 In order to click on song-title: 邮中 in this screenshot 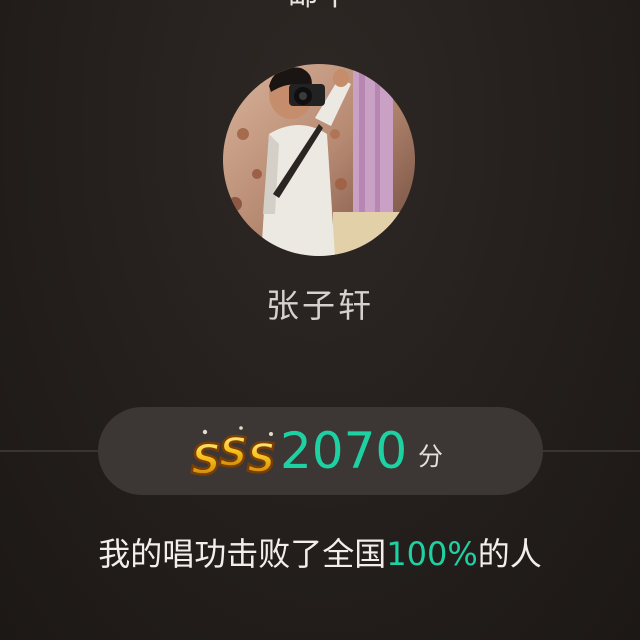, I will do `click(320, 7)`.